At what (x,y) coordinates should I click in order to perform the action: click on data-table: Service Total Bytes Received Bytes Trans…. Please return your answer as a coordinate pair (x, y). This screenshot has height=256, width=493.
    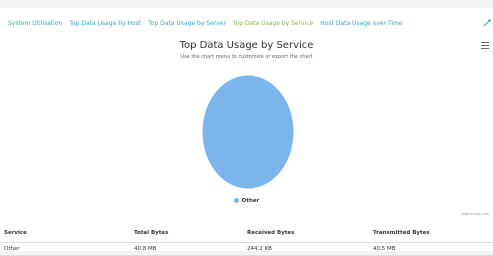
    Looking at the image, I should click on (246, 240).